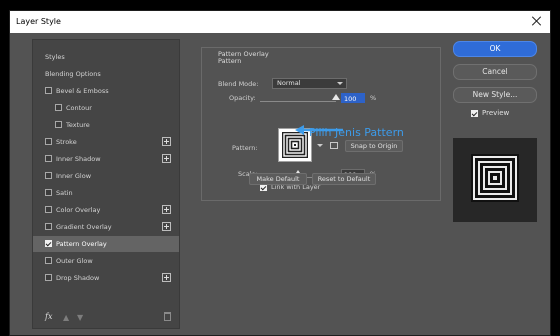 The image size is (560, 336). What do you see at coordinates (373, 98) in the screenshot?
I see `opacity-percent: %` at bounding box center [373, 98].